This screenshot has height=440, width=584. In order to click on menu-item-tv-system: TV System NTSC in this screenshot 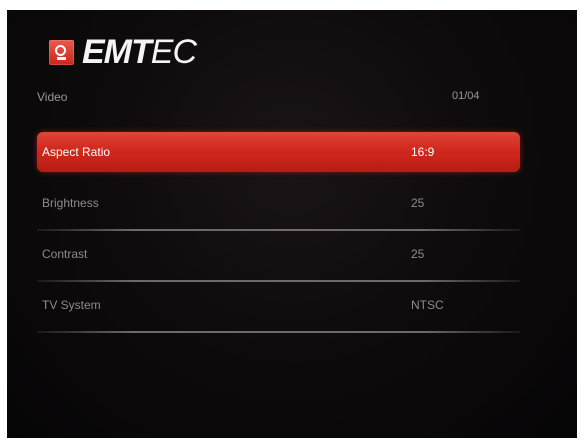, I will do `click(278, 310)`.